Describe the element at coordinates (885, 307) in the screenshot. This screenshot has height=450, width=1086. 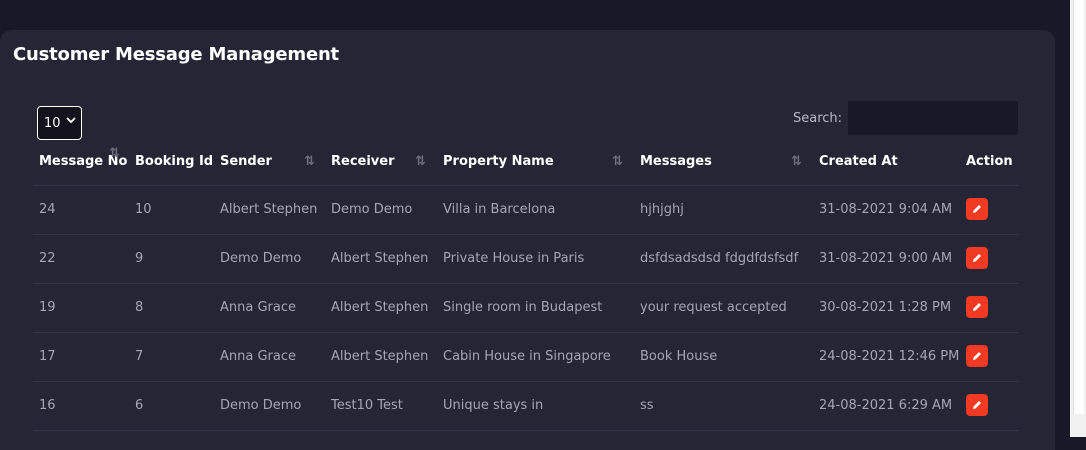
I see `cell-created-at: 30-08-2021 1:28 PM` at that location.